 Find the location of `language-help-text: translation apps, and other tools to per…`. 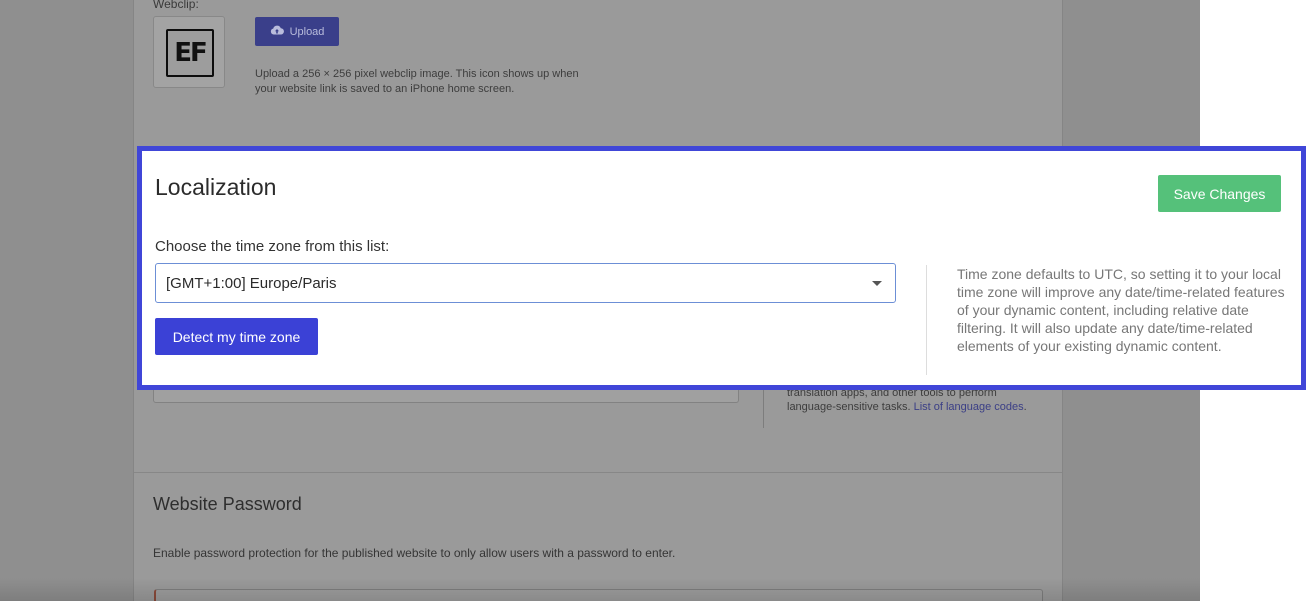

language-help-text: translation apps, and other tools to per… is located at coordinates (907, 400).